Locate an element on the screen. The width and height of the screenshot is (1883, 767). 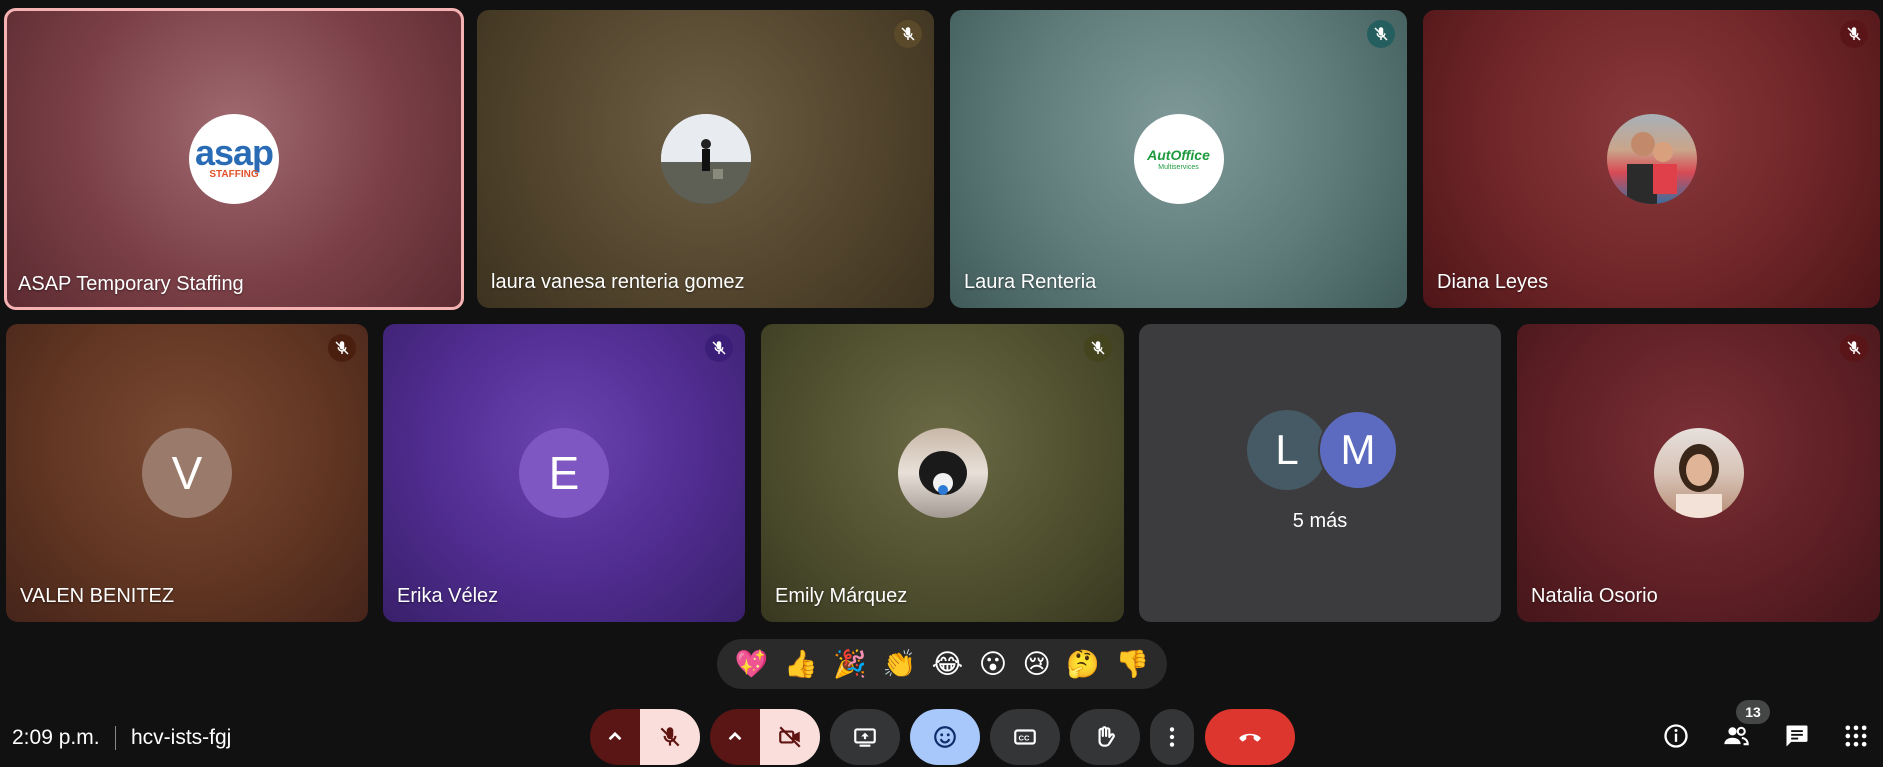
video-options-button is located at coordinates (735, 737).